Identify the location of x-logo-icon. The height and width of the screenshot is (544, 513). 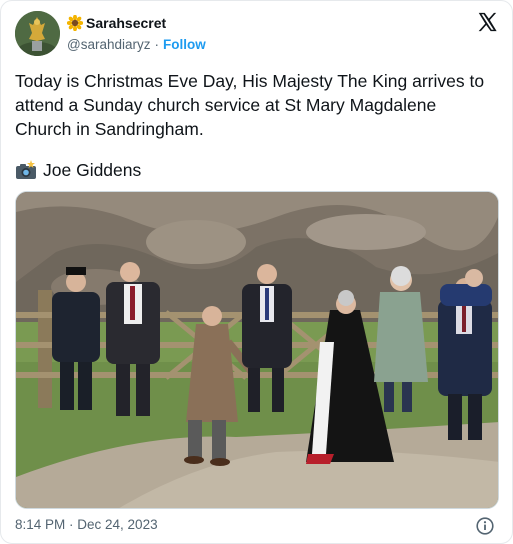
(487, 22).